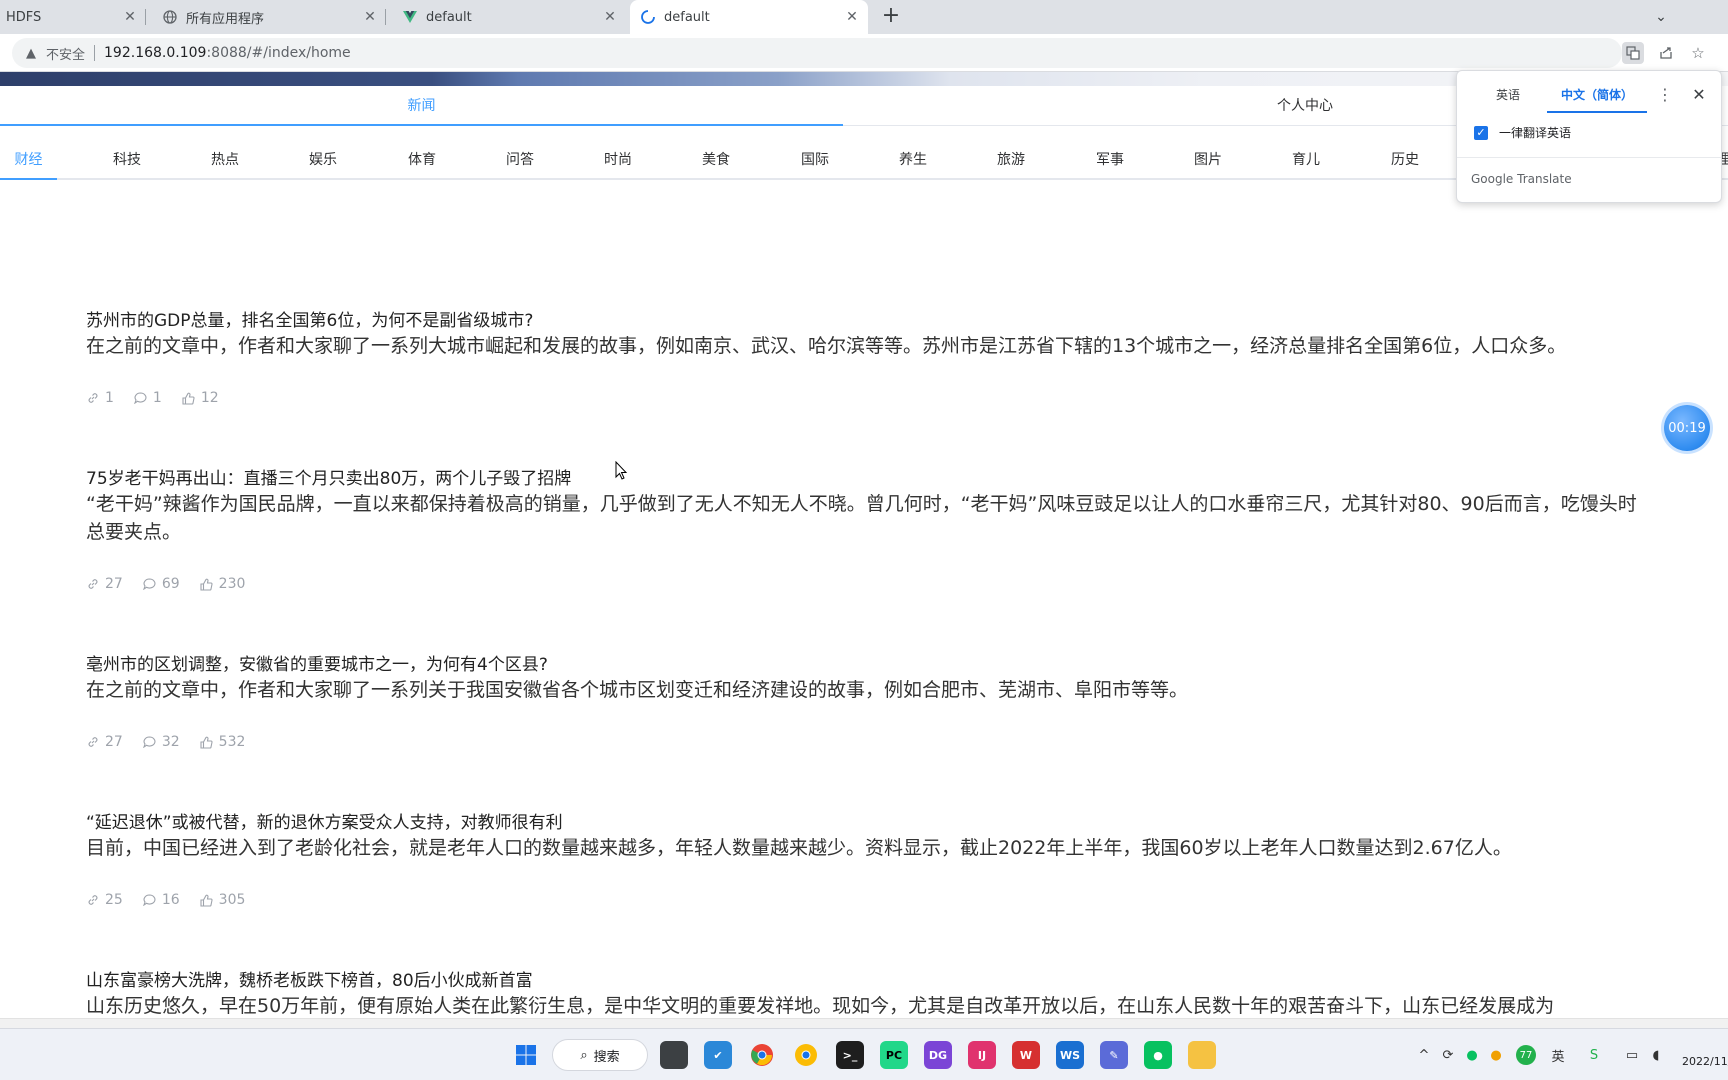 This screenshot has height=1080, width=1728. What do you see at coordinates (207, 584) in the screenshot?
I see `thumbs-up-icon` at bounding box center [207, 584].